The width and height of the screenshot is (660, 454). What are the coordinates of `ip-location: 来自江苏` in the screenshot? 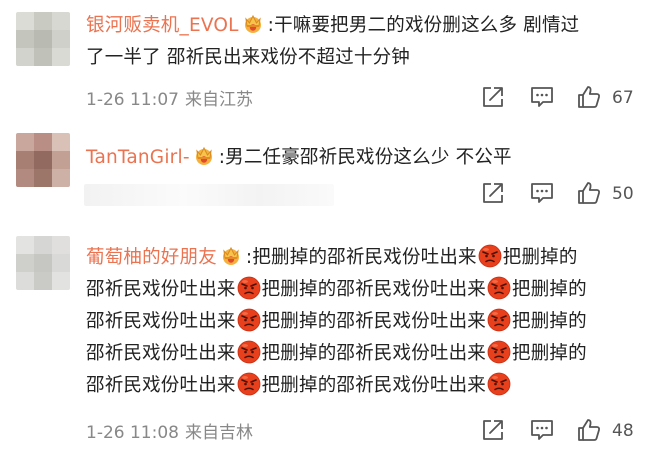 It's located at (218, 100).